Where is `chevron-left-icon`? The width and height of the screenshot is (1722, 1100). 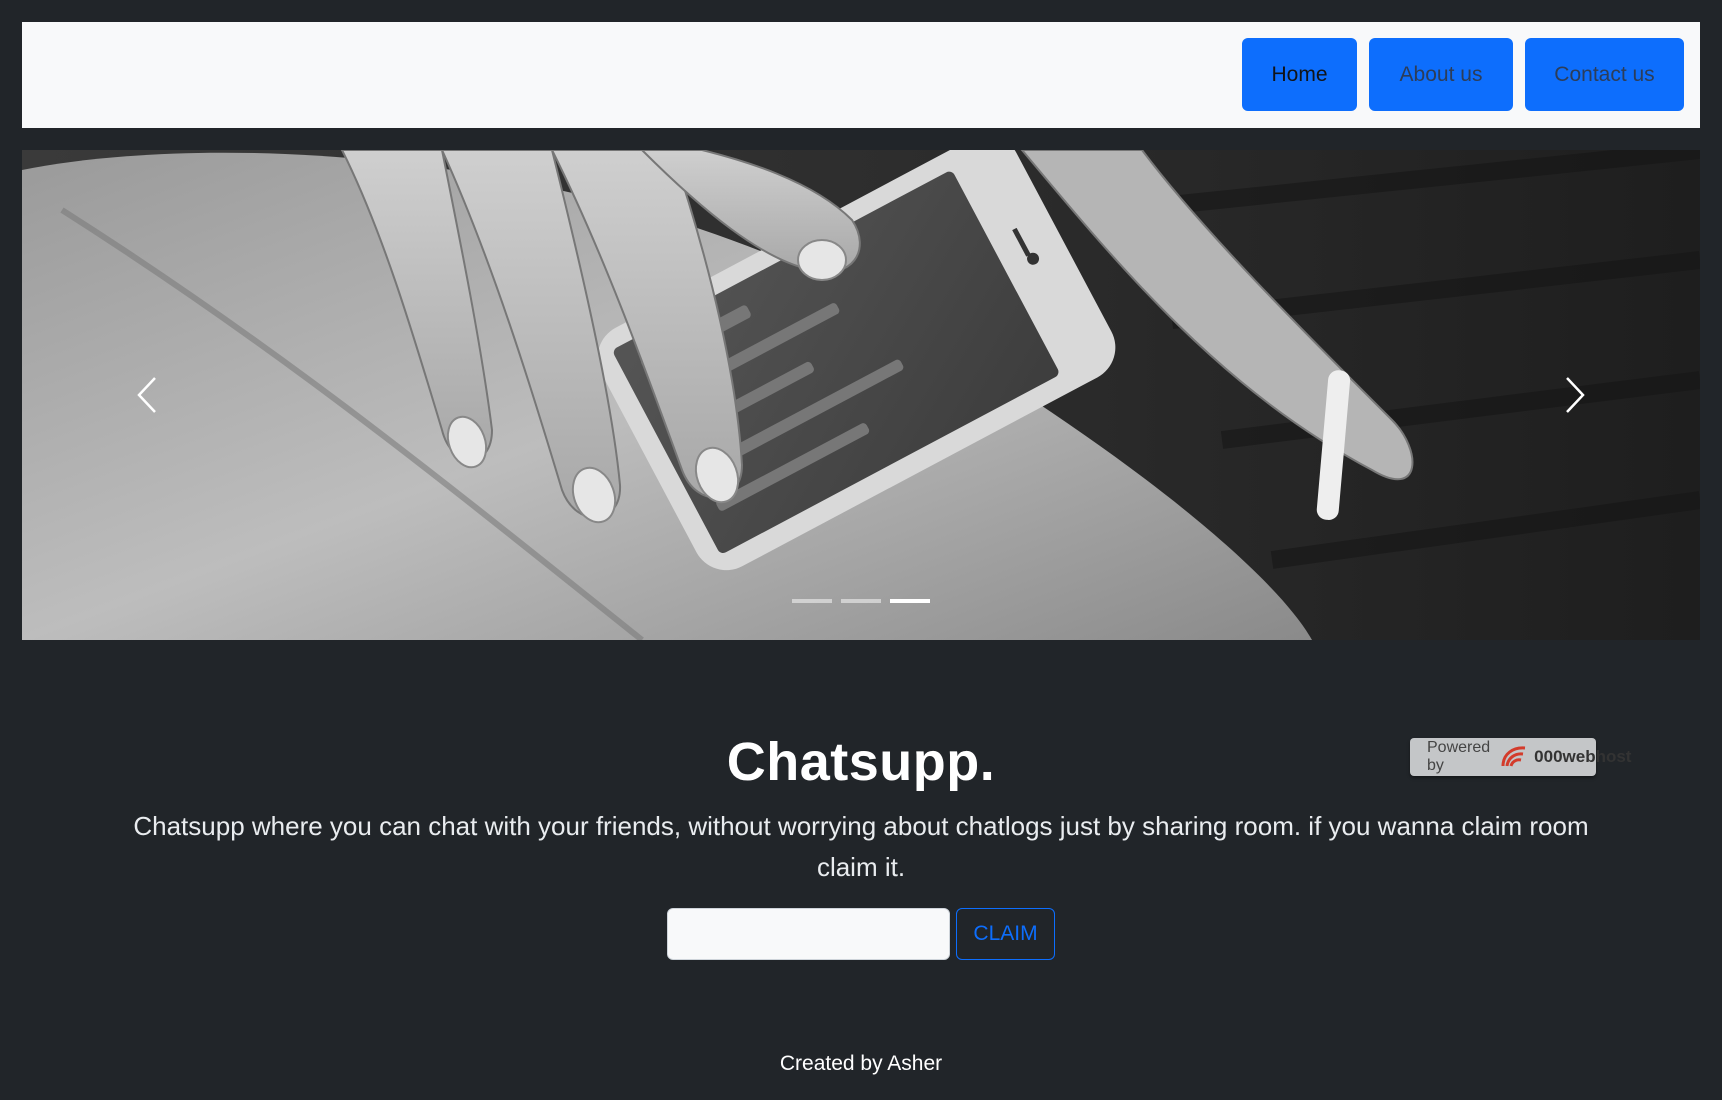 chevron-left-icon is located at coordinates (146, 395).